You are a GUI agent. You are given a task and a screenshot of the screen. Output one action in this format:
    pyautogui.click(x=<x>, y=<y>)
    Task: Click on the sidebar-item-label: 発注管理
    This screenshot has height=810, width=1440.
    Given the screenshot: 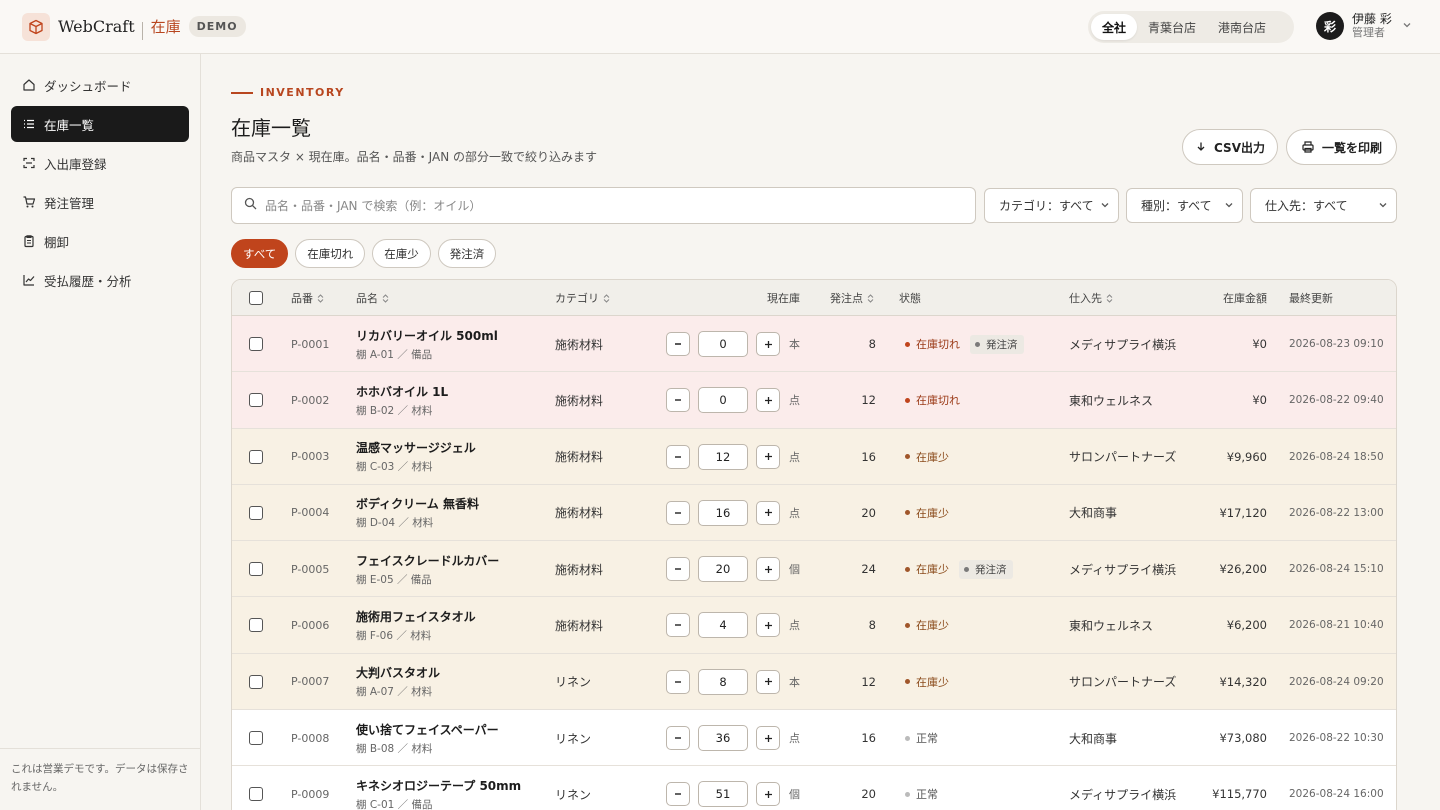 What is the action you would take?
    pyautogui.click(x=69, y=203)
    